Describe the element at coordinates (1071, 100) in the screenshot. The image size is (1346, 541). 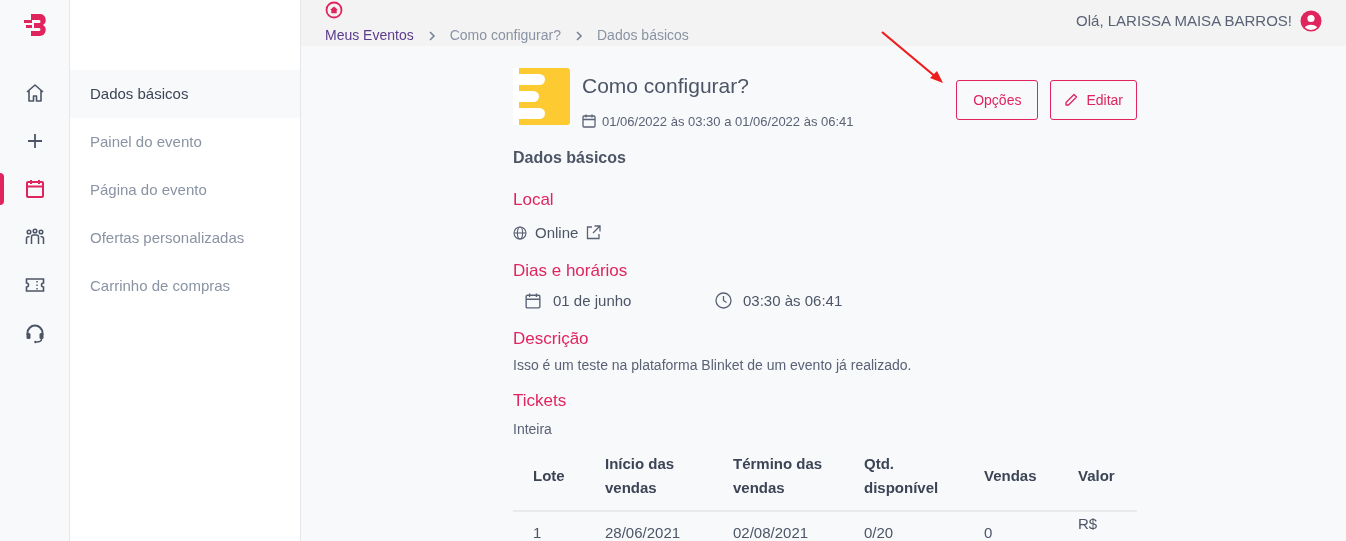
I see `pencil-icon` at that location.